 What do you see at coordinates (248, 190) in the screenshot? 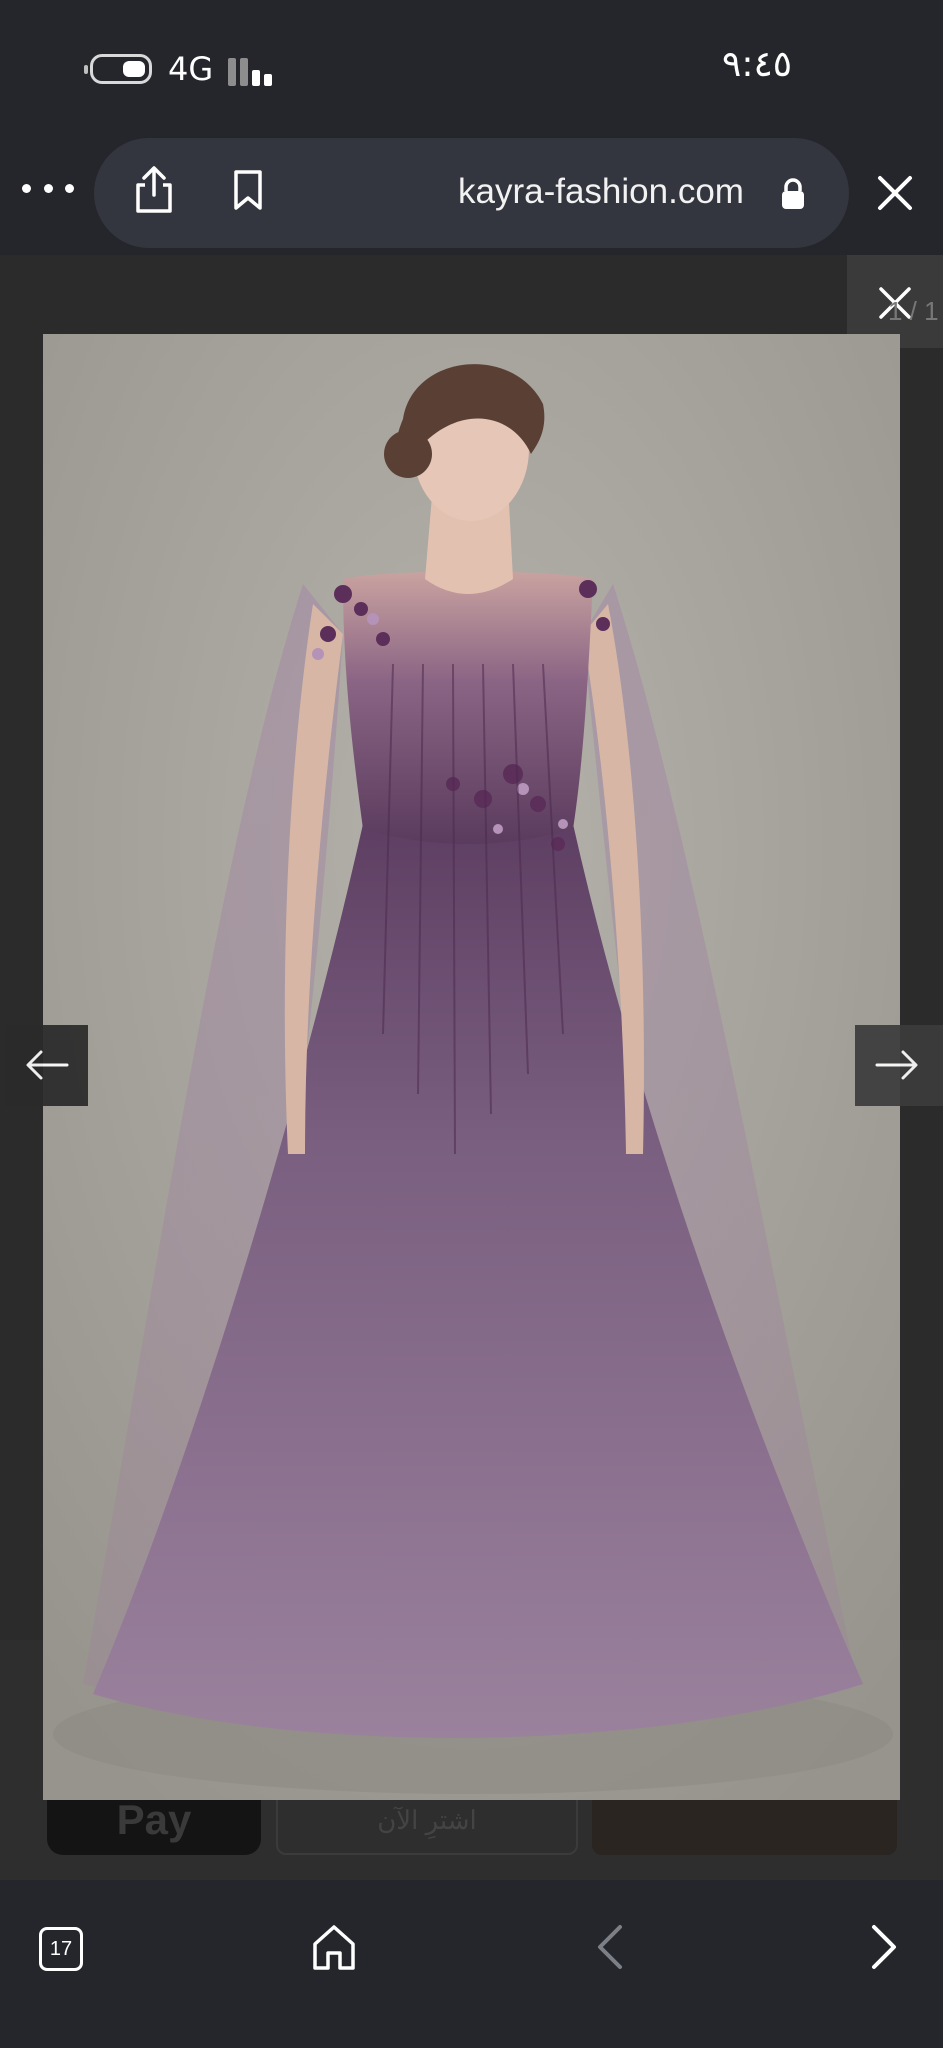
I see `bookmark-icon` at bounding box center [248, 190].